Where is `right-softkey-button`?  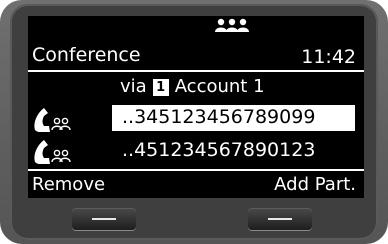
right-softkey-button is located at coordinates (280, 219).